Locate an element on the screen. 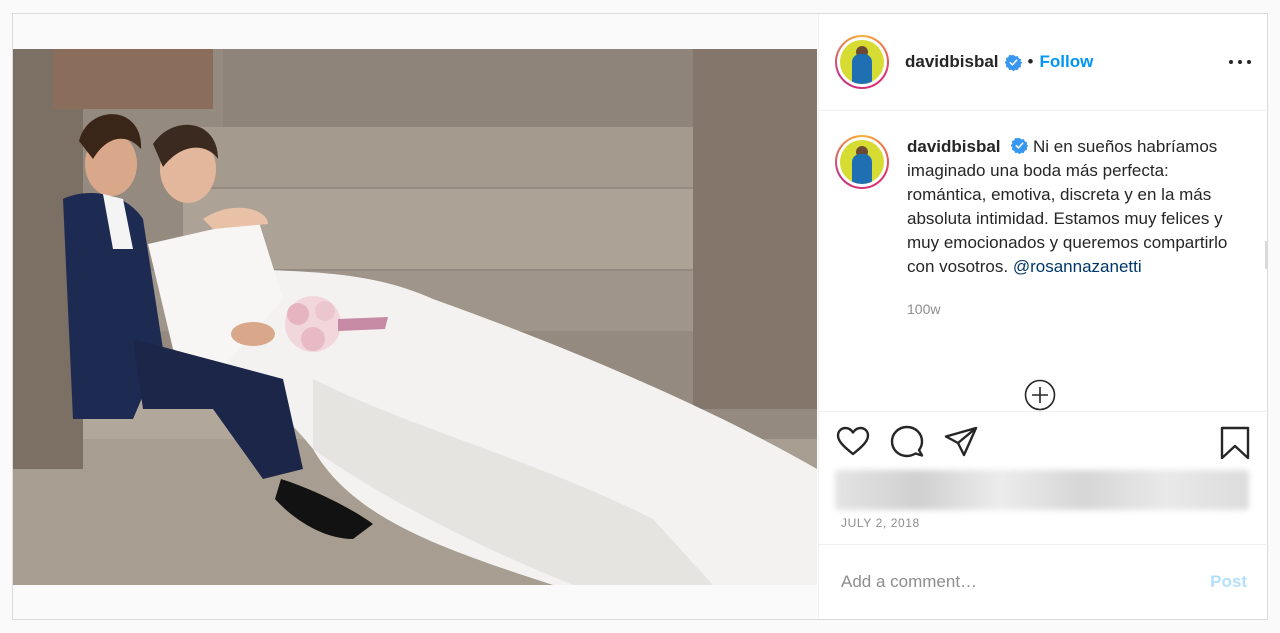 The image size is (1280, 633). action-bar is located at coordinates (1044, 441).